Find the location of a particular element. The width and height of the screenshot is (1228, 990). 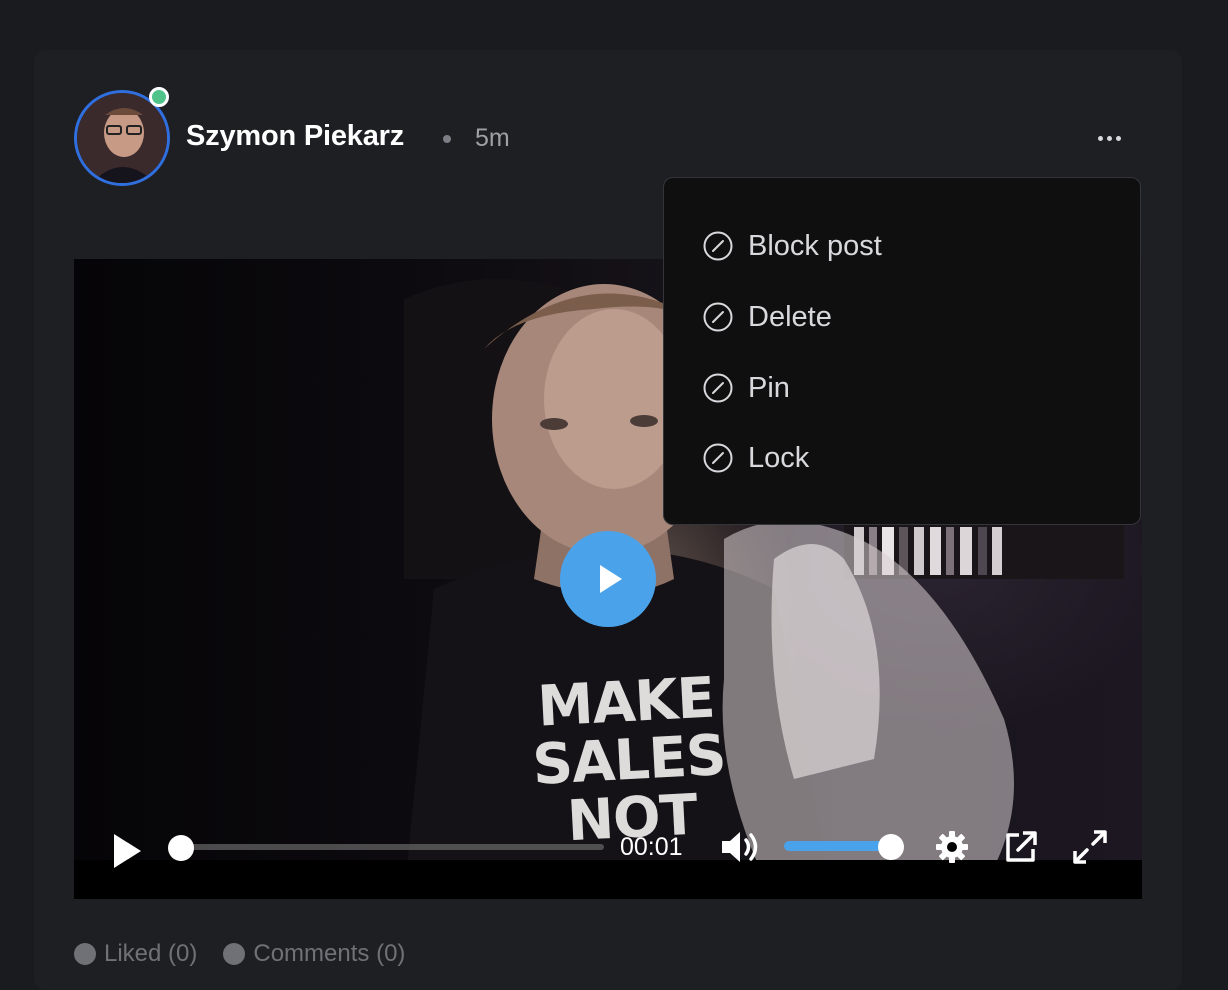

like-button: Liked (0) is located at coordinates (135, 954).